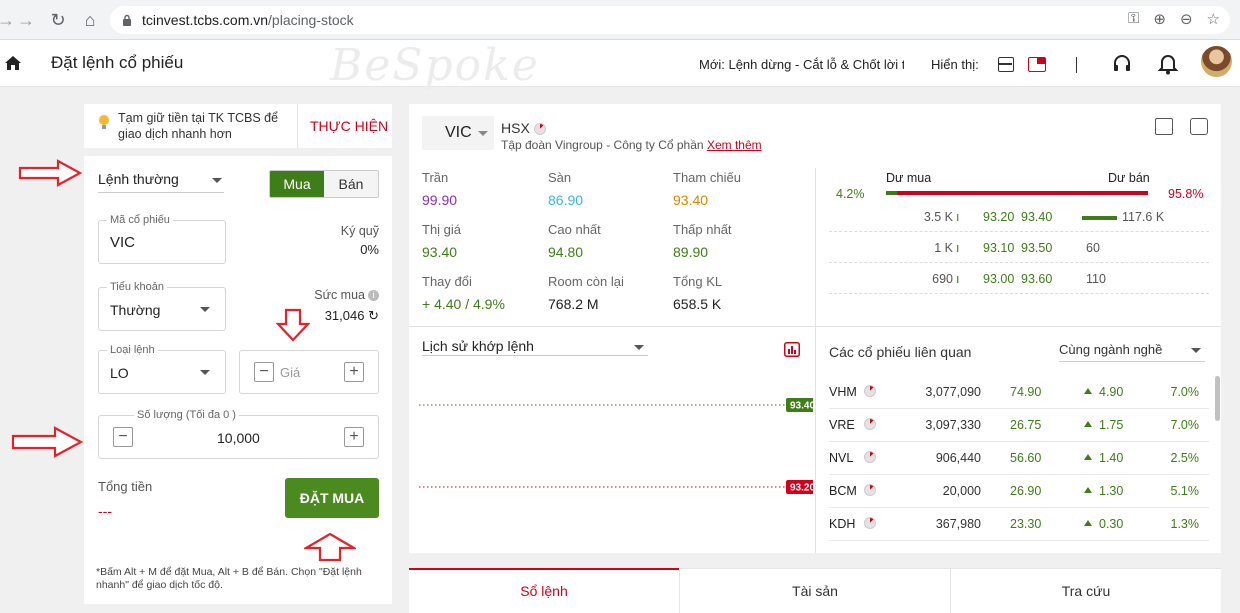 The image size is (1240, 613). What do you see at coordinates (565, 189) in the screenshot?
I see `stat-item: Sàn 86.90` at bounding box center [565, 189].